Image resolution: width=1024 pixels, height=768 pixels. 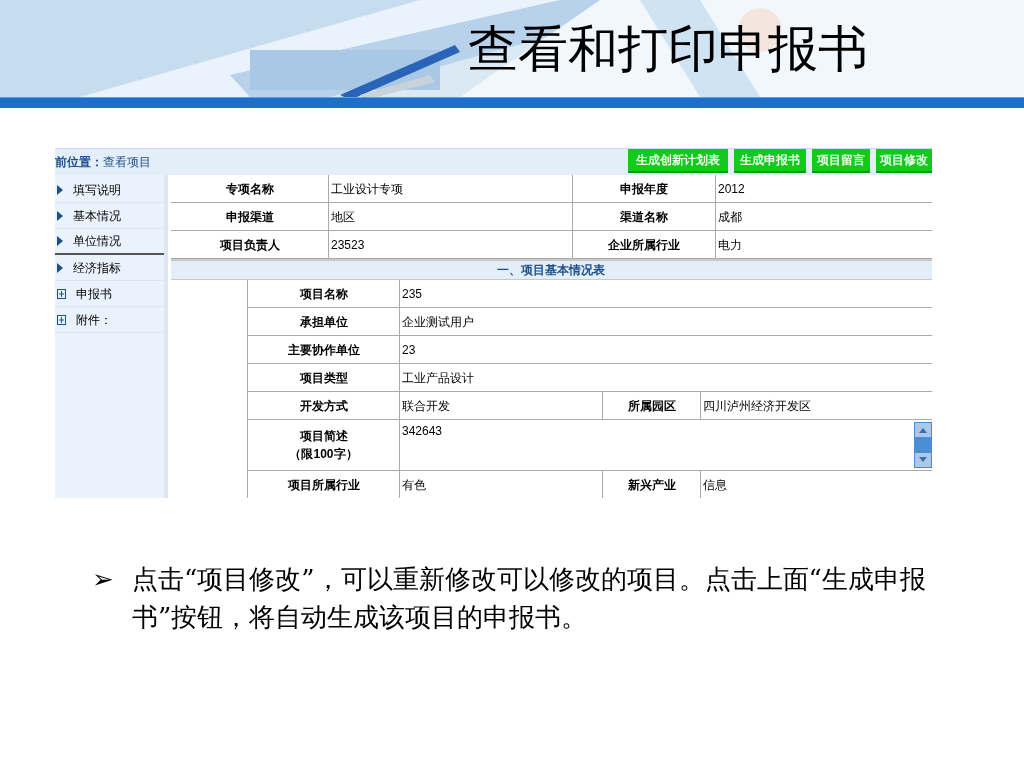 What do you see at coordinates (324, 349) in the screenshot?
I see `table-cell: 主要协作单位` at bounding box center [324, 349].